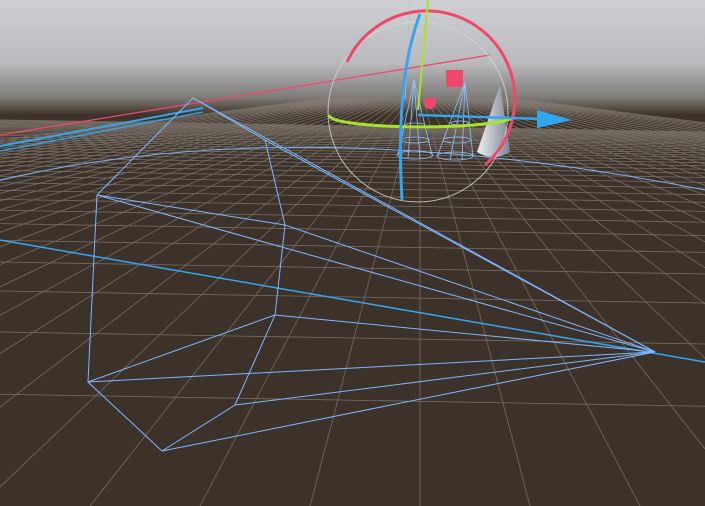  Describe the element at coordinates (454, 78) in the screenshot. I see `x-plane-handle` at that location.